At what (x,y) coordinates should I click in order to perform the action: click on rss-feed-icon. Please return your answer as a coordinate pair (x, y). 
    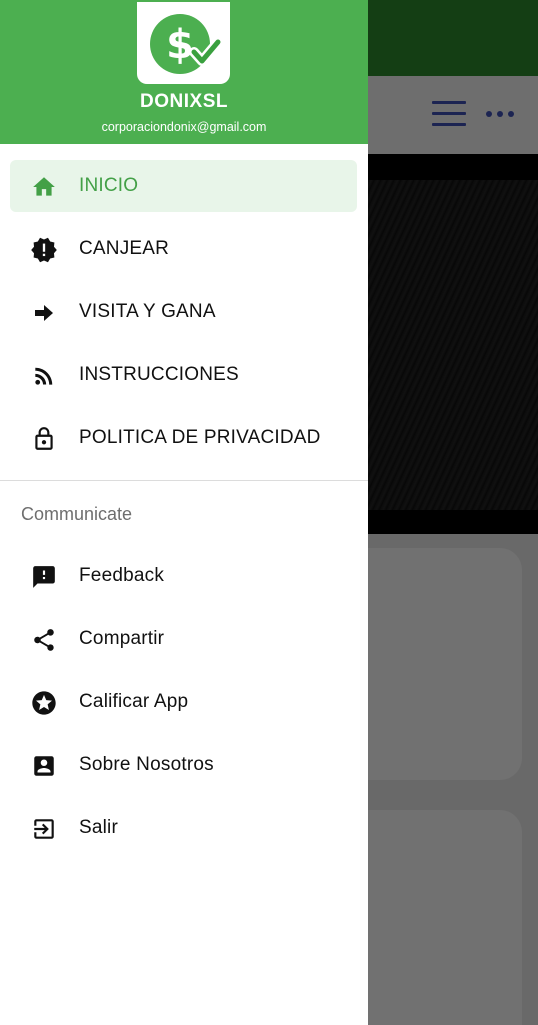
    Looking at the image, I should click on (44, 376).